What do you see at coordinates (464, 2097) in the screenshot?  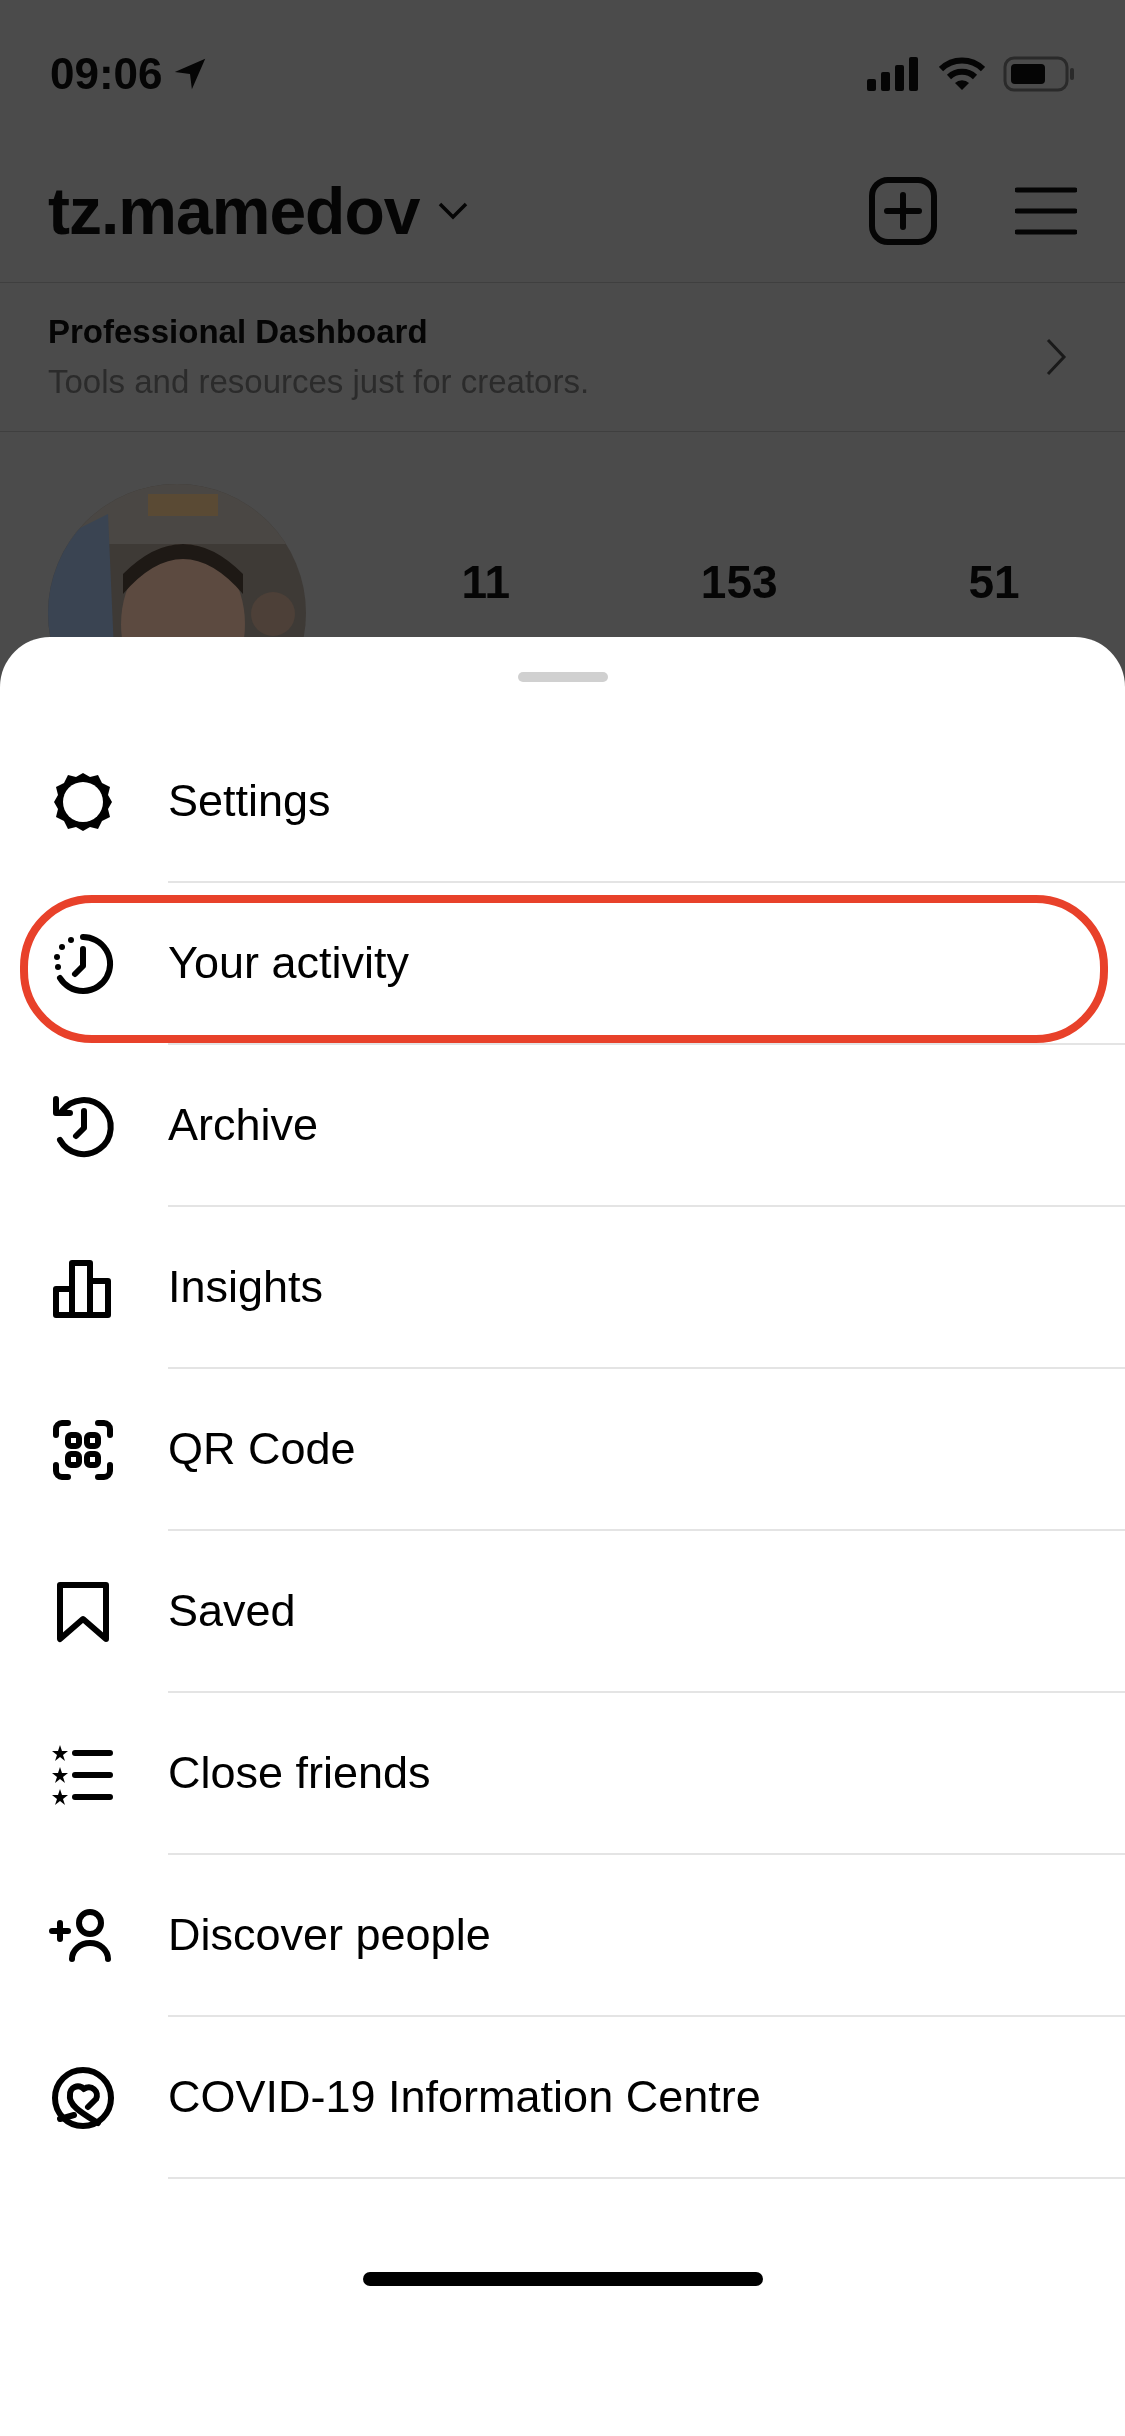 I see `menu-label: COVID-19 Information Centre` at bounding box center [464, 2097].